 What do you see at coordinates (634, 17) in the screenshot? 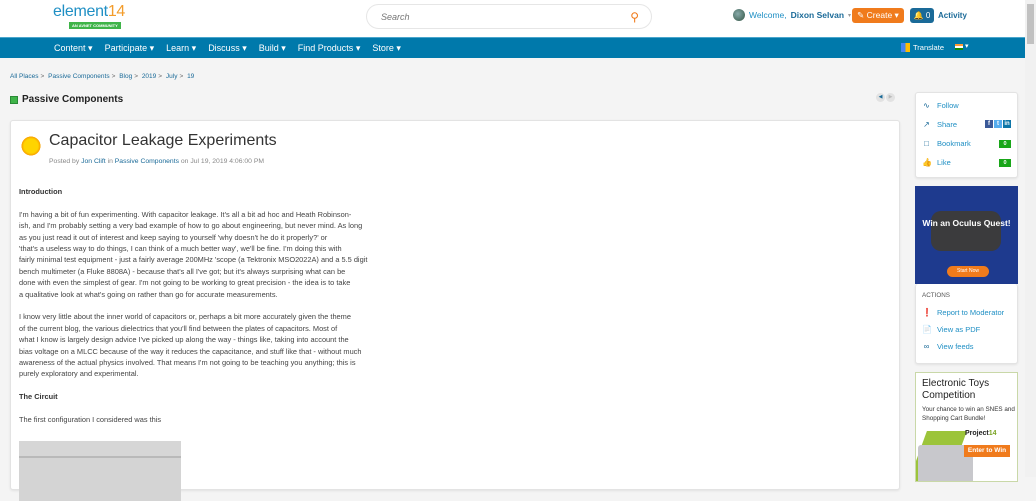
I see `search-icon: ⚲` at bounding box center [634, 17].